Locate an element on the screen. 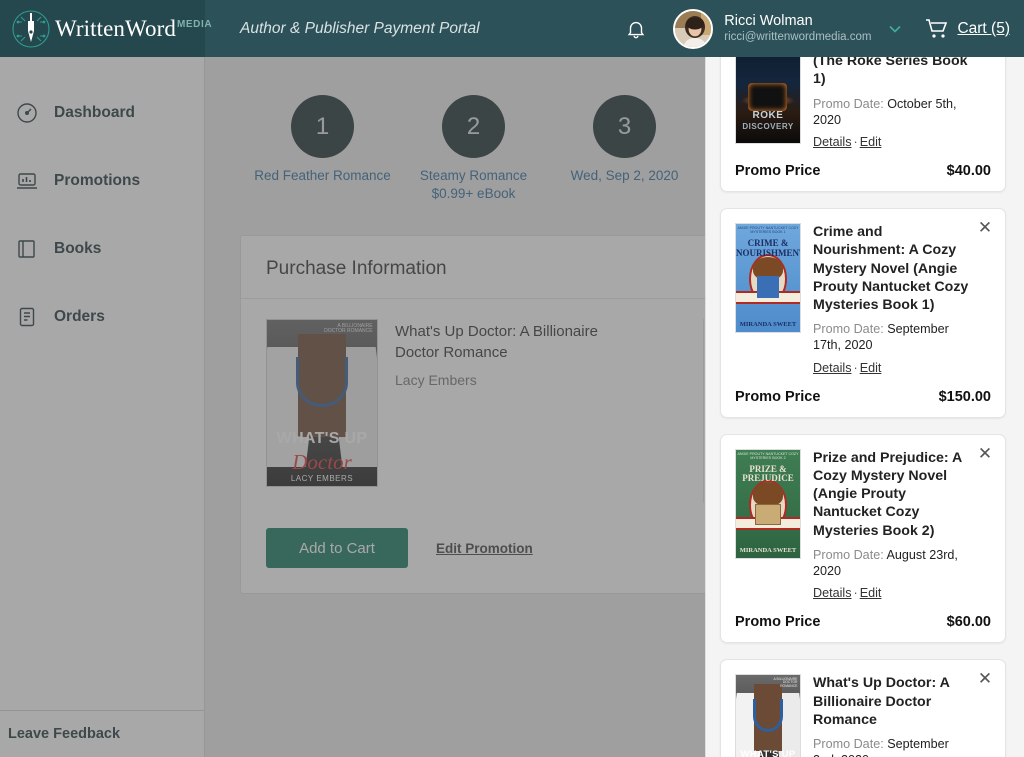  brand-logo-block: WrittenWordMEDIA is located at coordinates (106, 28).